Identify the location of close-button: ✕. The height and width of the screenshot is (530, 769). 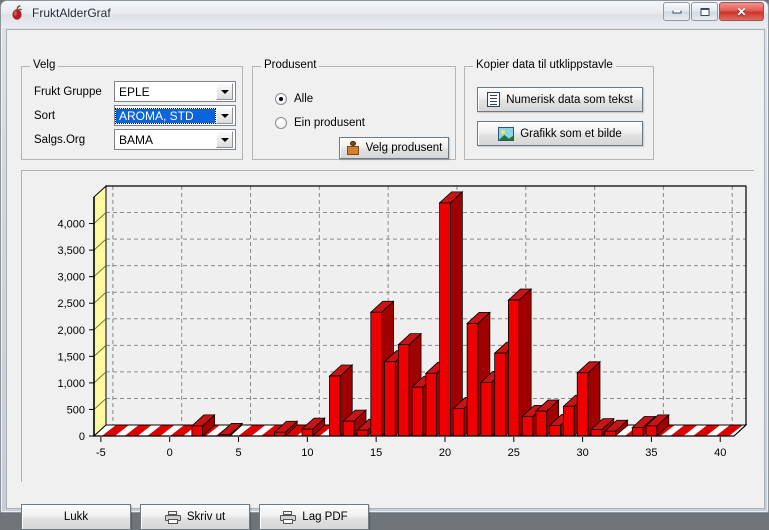
(741, 11).